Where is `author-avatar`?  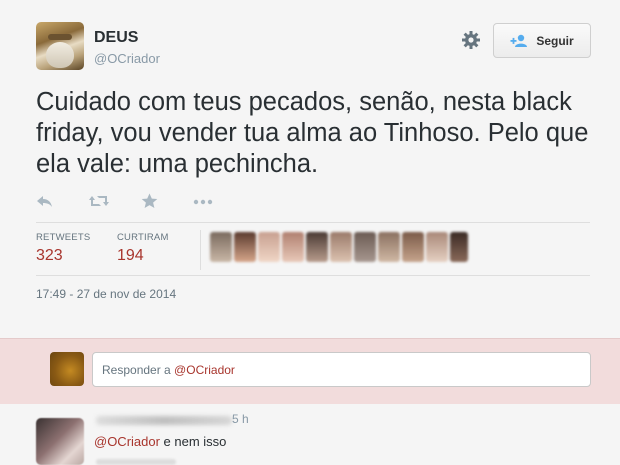
author-avatar is located at coordinates (60, 46).